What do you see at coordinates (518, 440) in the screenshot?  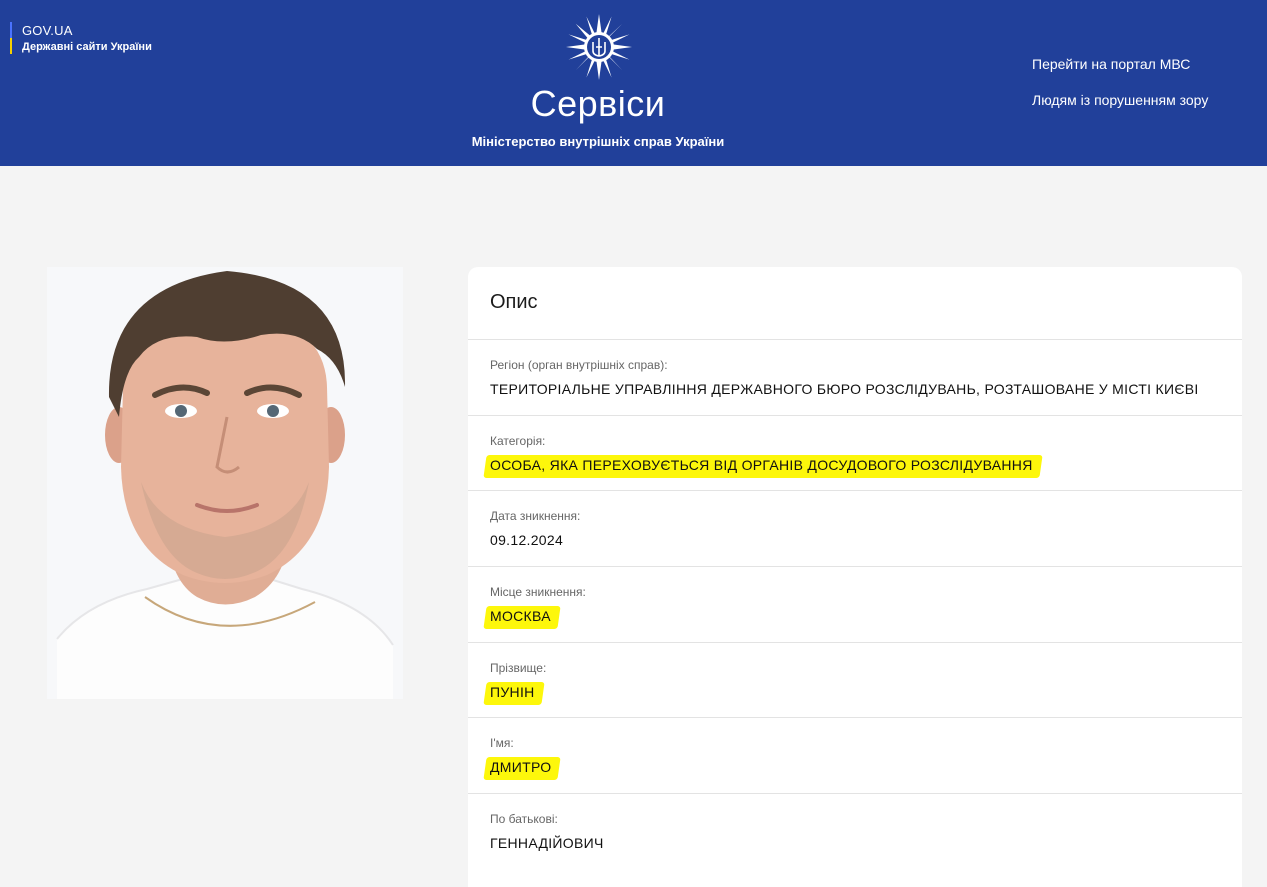 I see `field-label: Категорія:` at bounding box center [518, 440].